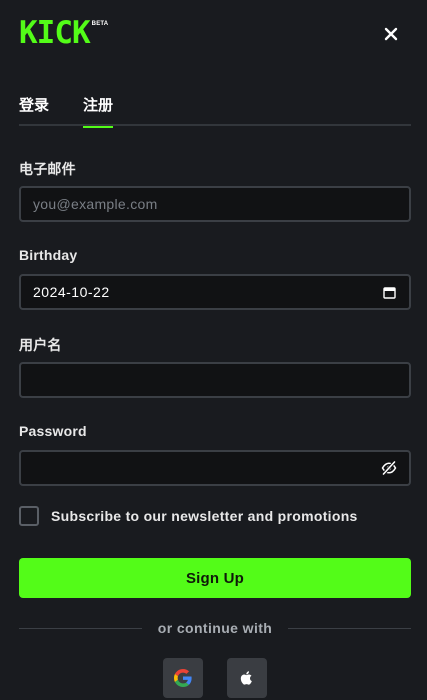 This screenshot has height=700, width=427. Describe the element at coordinates (55, 33) in the screenshot. I see `logo-text: KICK` at that location.